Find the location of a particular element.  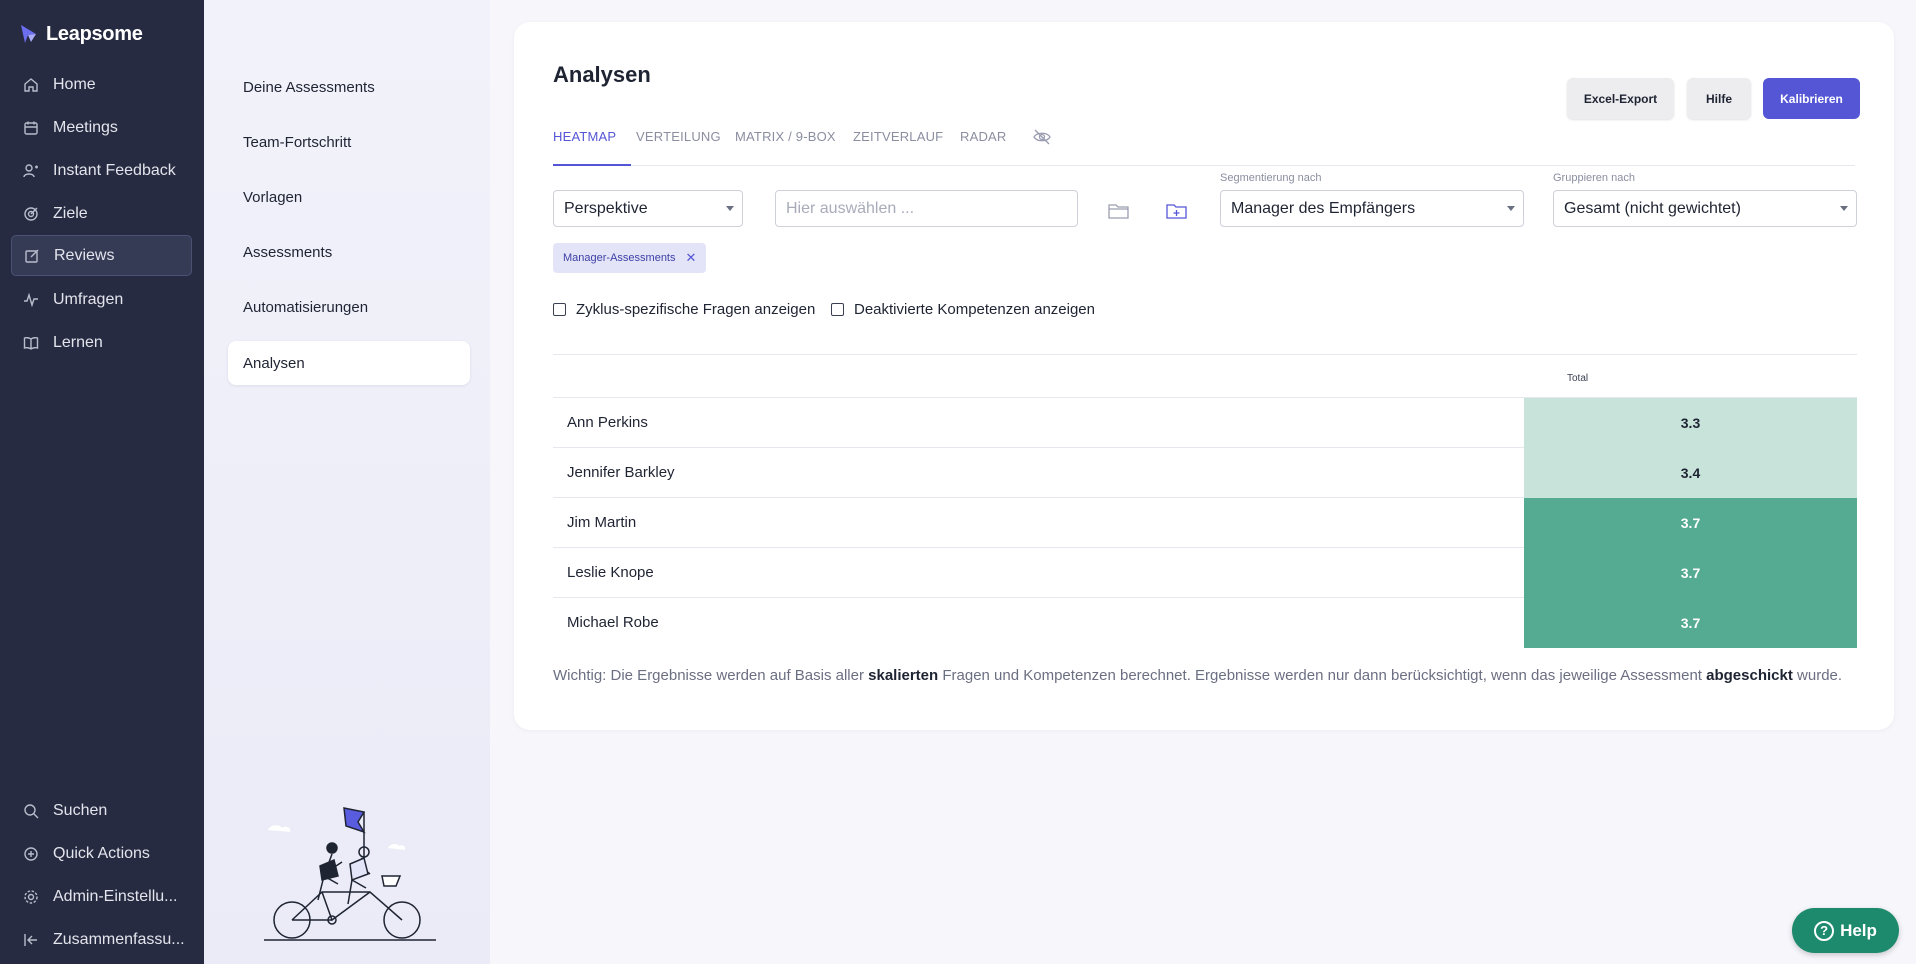

cycle-questions-checkbox: Zyklus-spezifische Fragen anzeigen is located at coordinates (684, 309).